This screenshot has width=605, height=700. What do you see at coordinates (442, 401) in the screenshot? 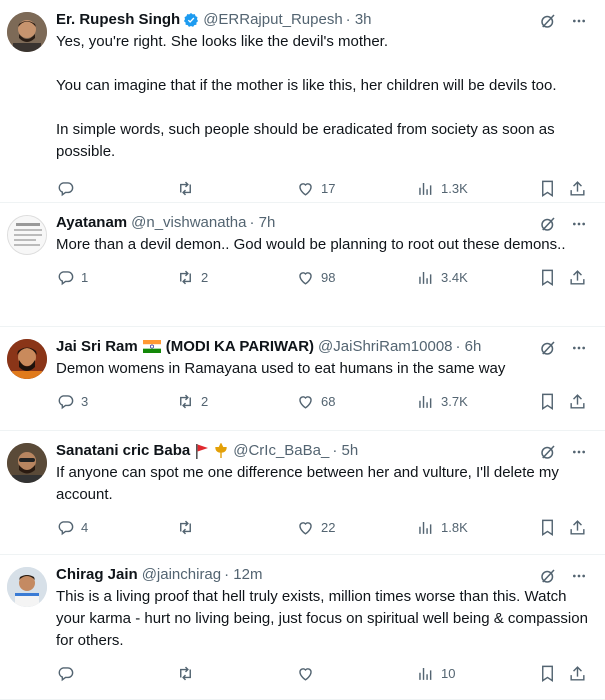
I see `views-button: 3.7K` at bounding box center [442, 401].